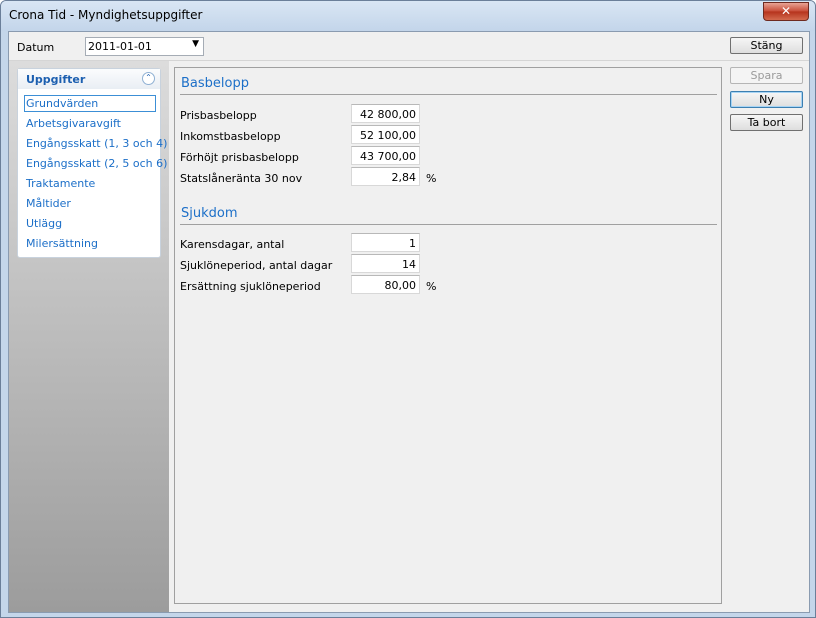 This screenshot has height=618, width=816. Describe the element at coordinates (106, 15) in the screenshot. I see `window-title: Crona Tid - Myndighetsuppgifter` at that location.